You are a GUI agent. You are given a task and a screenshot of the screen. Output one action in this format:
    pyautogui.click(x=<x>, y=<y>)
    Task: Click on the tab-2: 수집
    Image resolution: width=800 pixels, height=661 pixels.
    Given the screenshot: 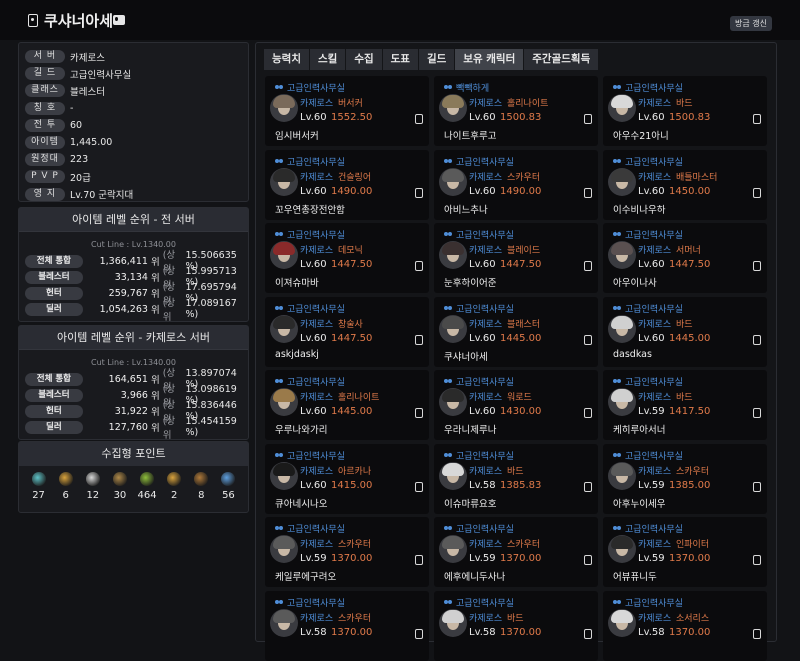 What is the action you would take?
    pyautogui.click(x=364, y=59)
    